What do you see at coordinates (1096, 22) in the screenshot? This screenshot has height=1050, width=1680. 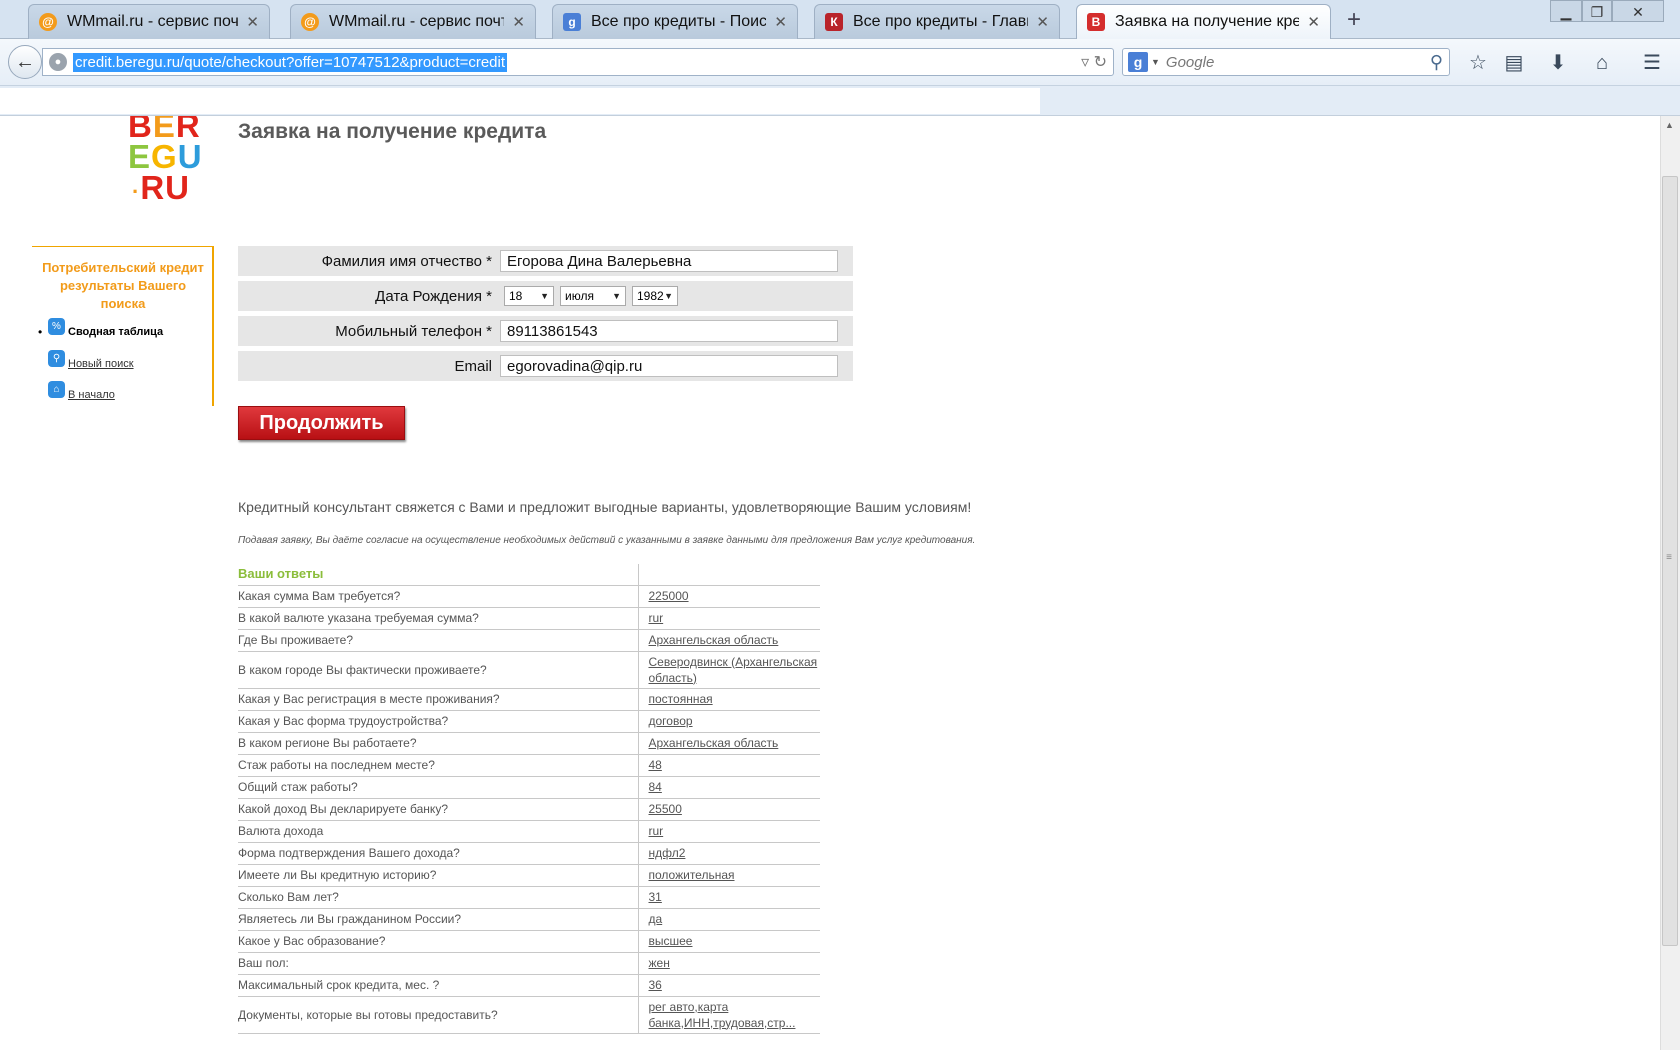 I see `beregu-icon: B` at bounding box center [1096, 22].